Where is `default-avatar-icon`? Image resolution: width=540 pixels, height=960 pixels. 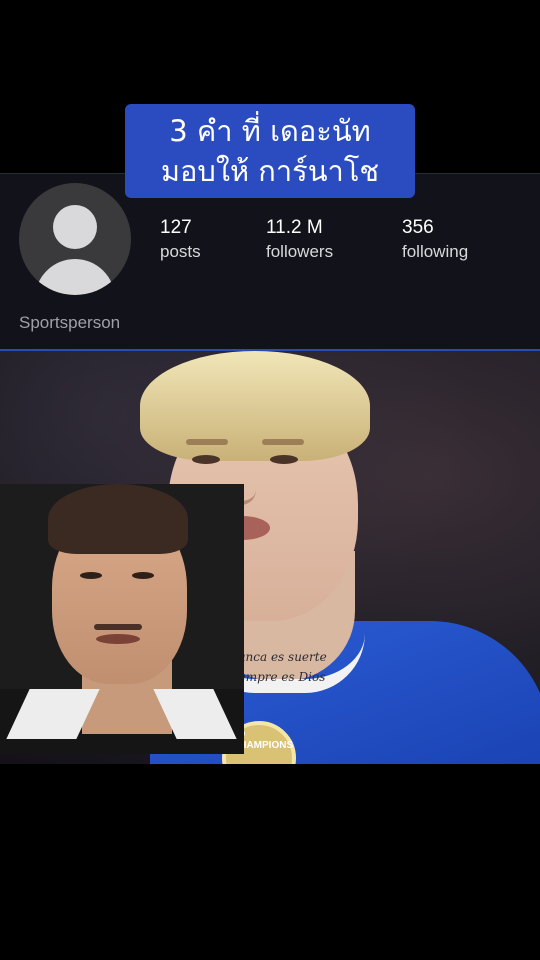
default-avatar-icon is located at coordinates (75, 239).